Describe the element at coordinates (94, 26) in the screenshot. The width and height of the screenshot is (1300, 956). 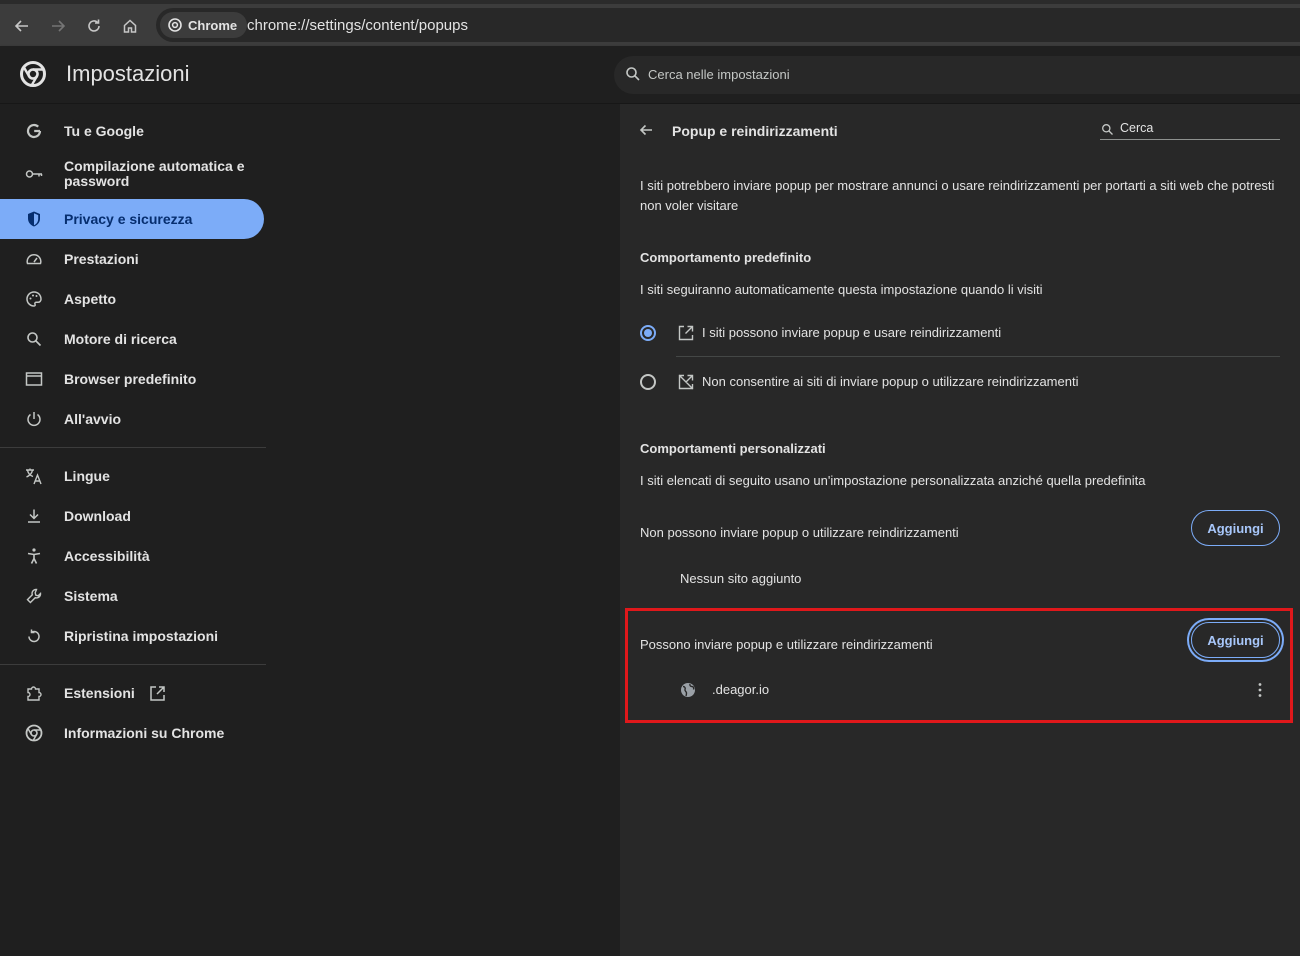
I see `reload-icon` at that location.